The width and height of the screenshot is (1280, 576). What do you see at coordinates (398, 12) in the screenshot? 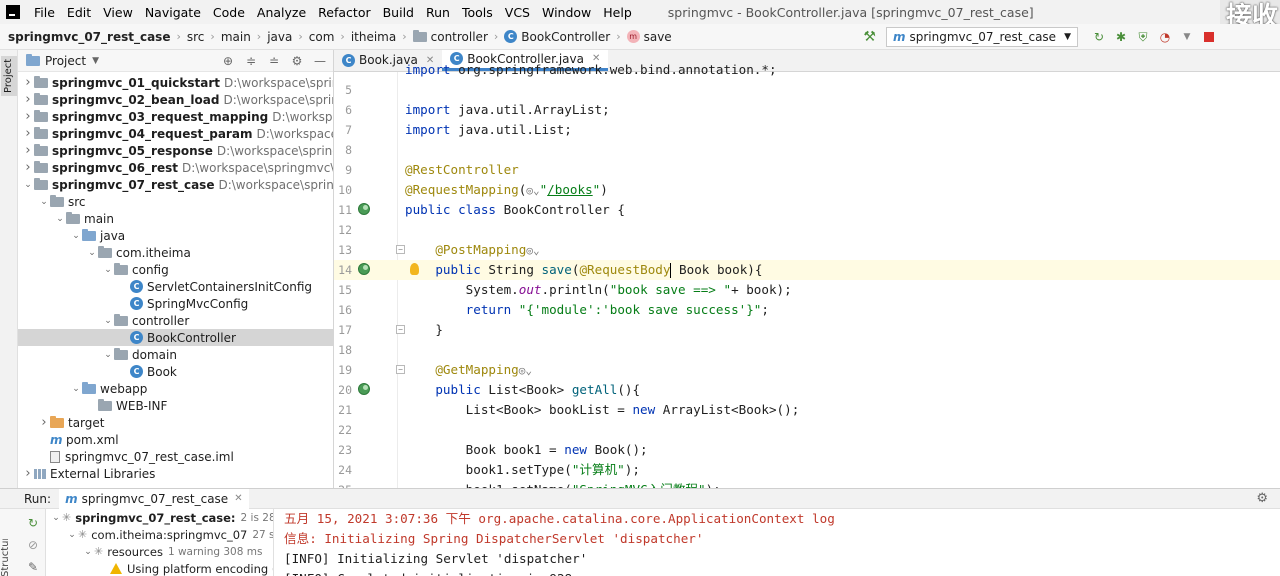
I see `menu-build: Build` at bounding box center [398, 12].